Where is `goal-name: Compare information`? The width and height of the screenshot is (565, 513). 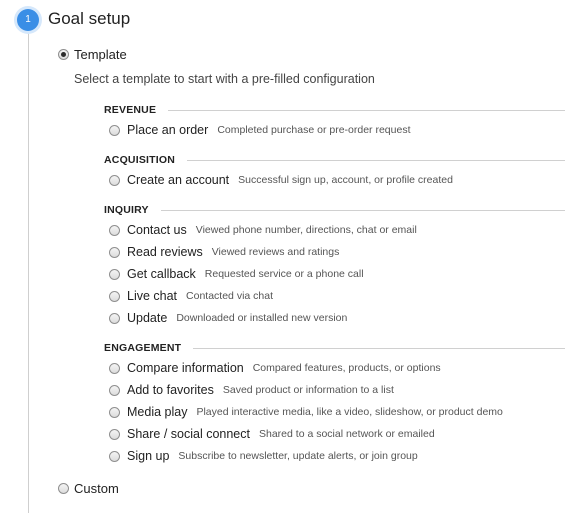 goal-name: Compare information is located at coordinates (185, 368).